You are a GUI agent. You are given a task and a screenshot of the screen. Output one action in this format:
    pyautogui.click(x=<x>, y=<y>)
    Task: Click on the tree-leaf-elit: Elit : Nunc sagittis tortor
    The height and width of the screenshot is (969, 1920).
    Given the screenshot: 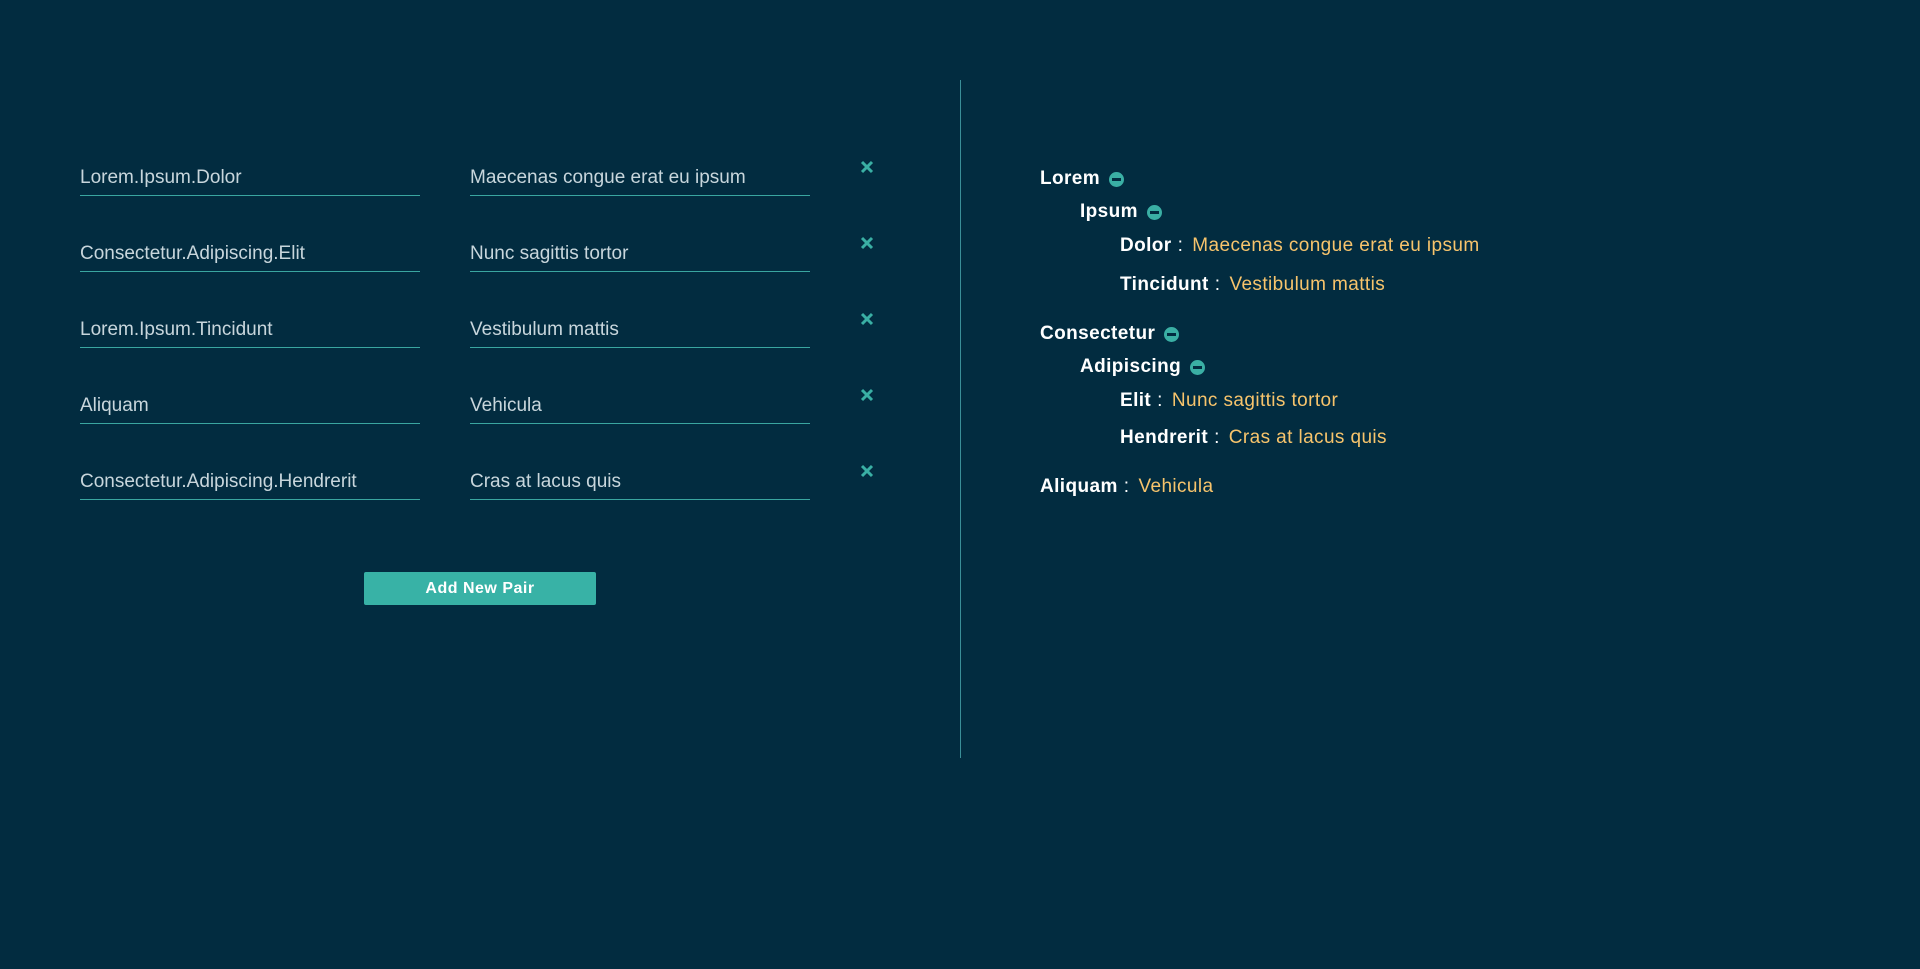 What is the action you would take?
    pyautogui.click(x=1229, y=401)
    